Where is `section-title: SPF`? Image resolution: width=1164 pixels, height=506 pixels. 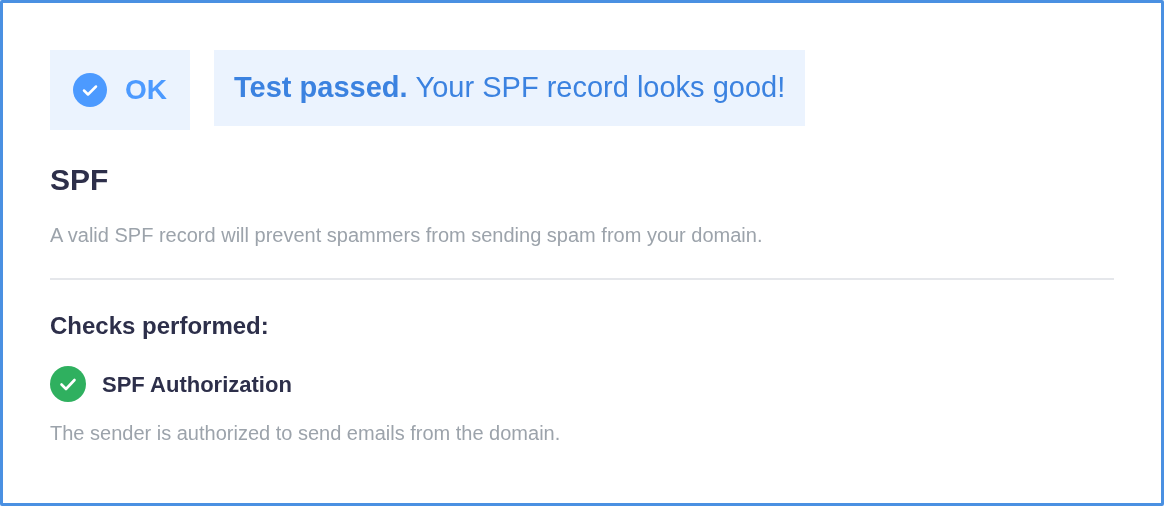
section-title: SPF is located at coordinates (80, 180).